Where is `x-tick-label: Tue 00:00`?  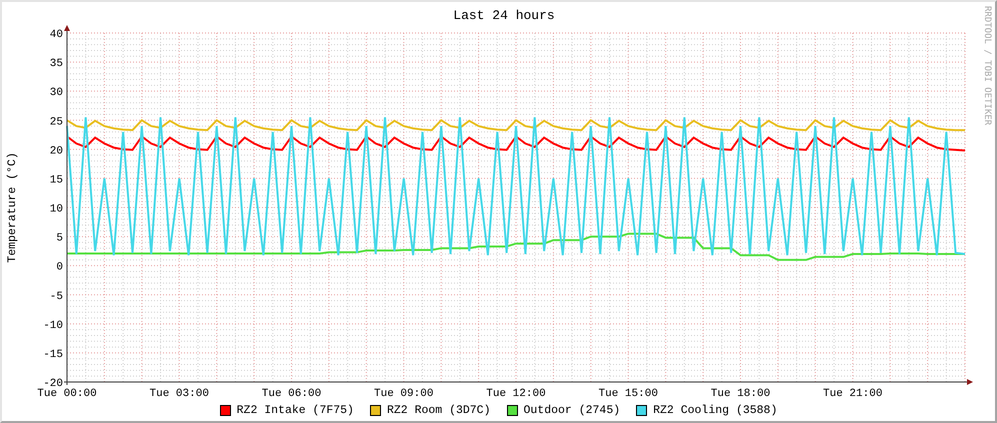
x-tick-label: Tue 00:00 is located at coordinates (67, 394).